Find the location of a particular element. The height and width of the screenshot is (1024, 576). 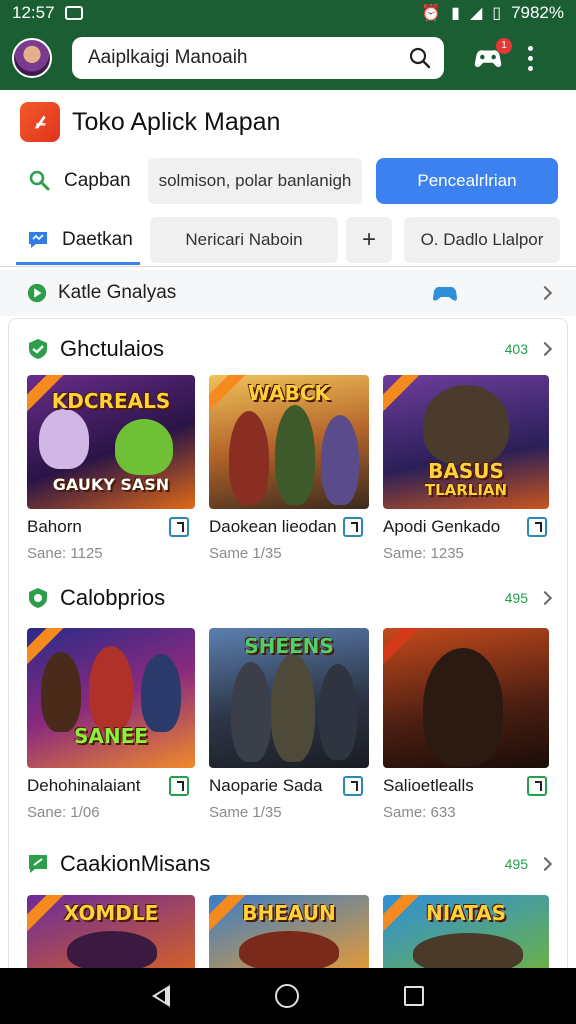

game-thumbnail: SHEENS is located at coordinates (289, 698).